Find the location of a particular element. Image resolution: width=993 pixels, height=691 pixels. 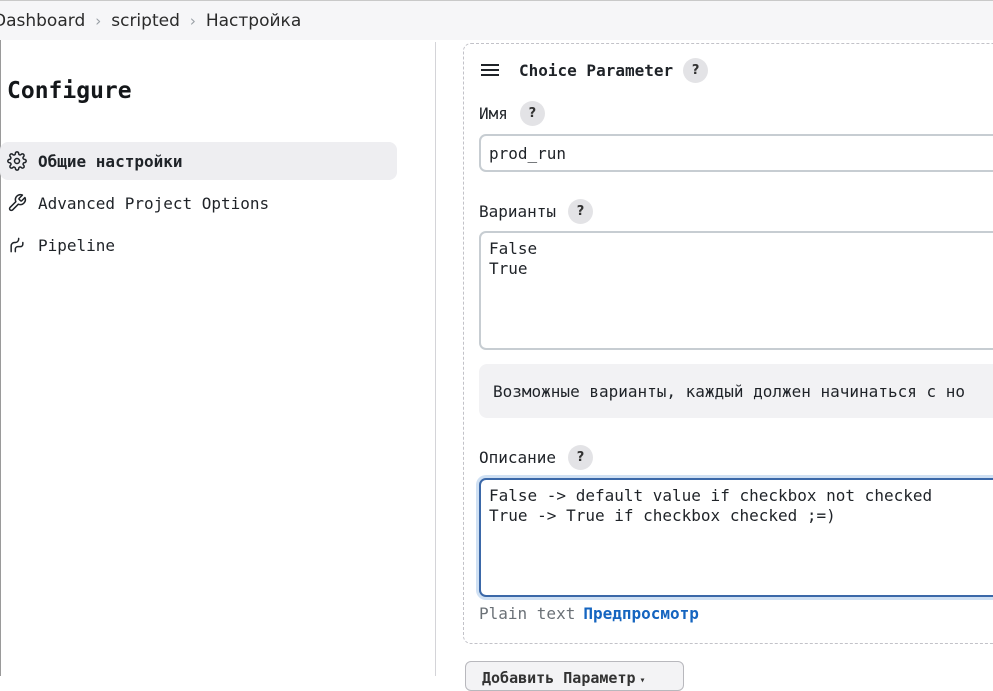

plain-text-label: Plain text is located at coordinates (527, 613).